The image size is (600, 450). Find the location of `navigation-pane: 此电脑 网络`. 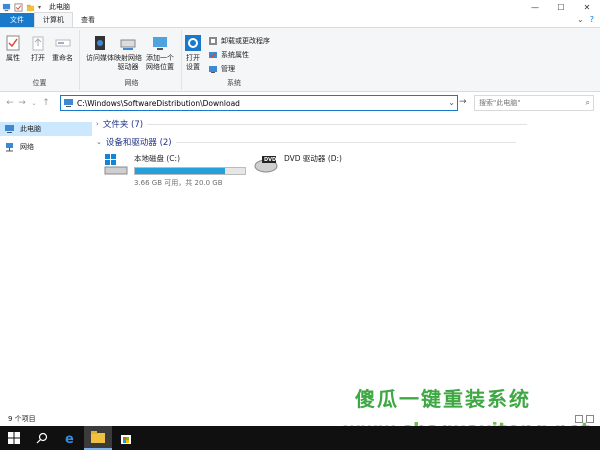

navigation-pane: 此电脑 网络 is located at coordinates (46, 264).